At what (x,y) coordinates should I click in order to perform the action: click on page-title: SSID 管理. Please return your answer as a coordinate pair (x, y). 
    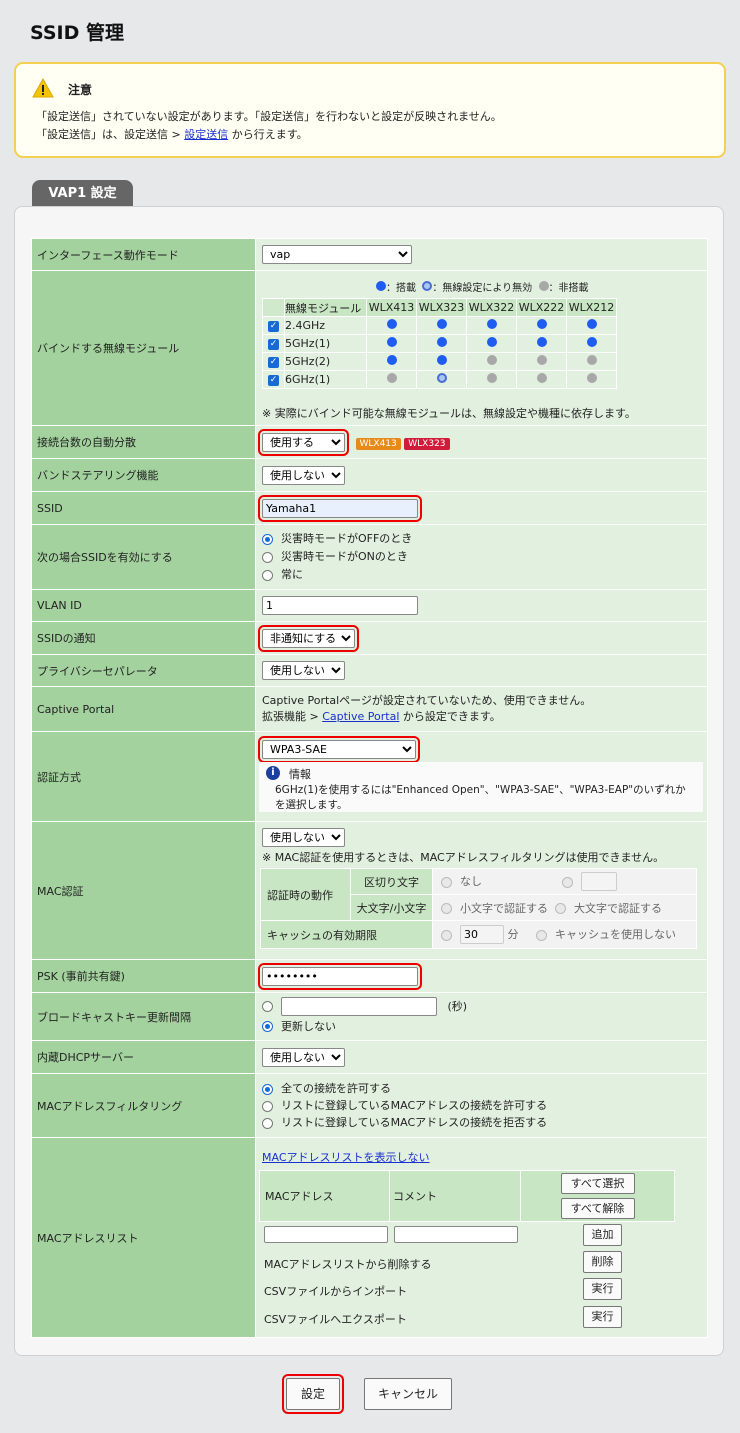
    Looking at the image, I should click on (77, 33).